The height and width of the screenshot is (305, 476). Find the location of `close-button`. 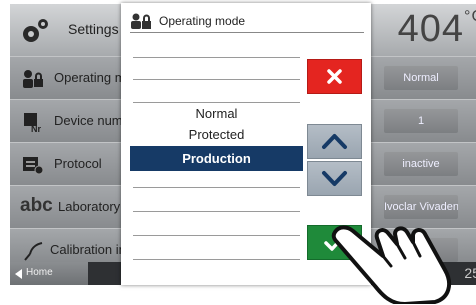

close-button is located at coordinates (334, 76).